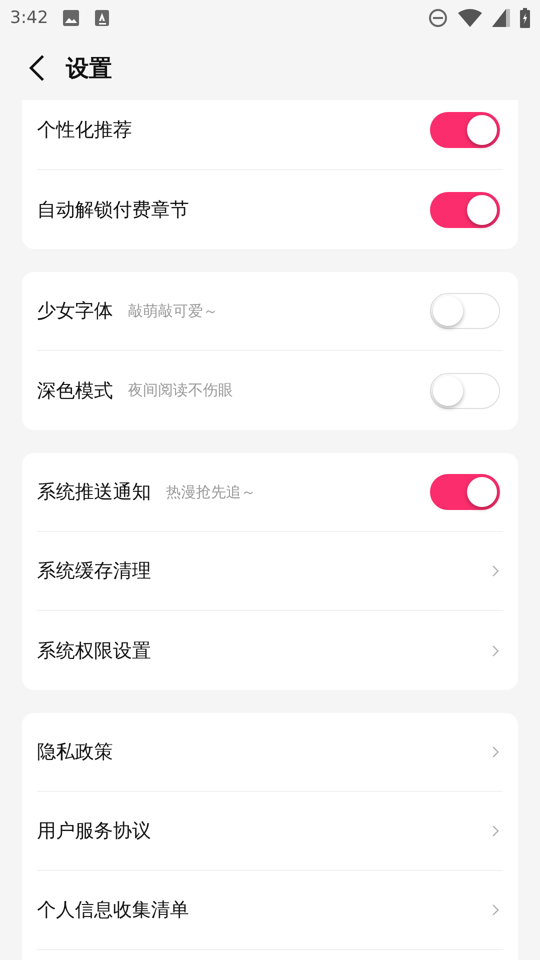 The image size is (540, 960). I want to click on signal-icon, so click(501, 18).